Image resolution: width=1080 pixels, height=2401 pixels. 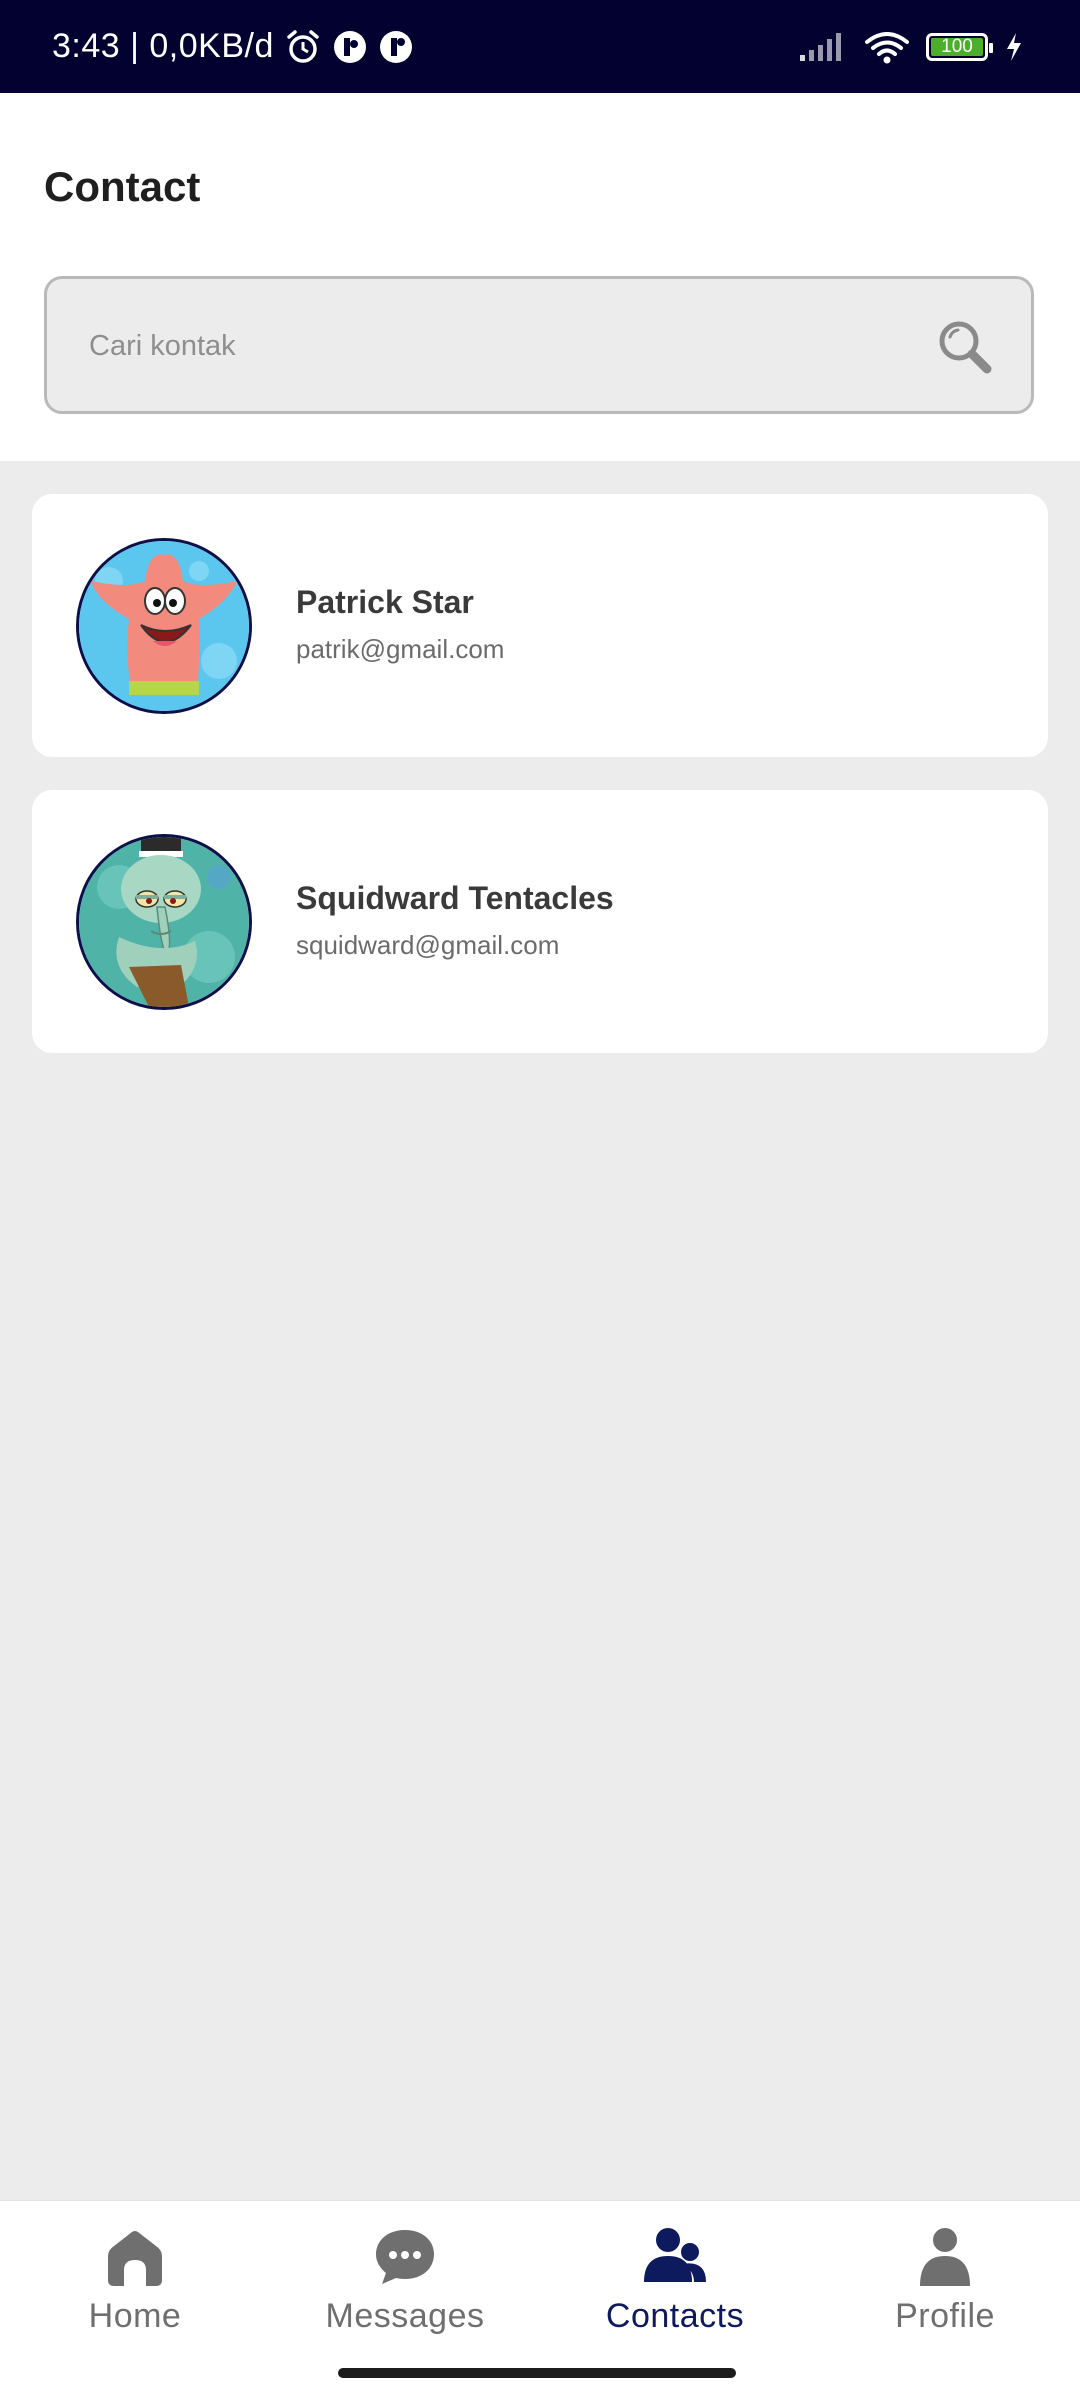 I want to click on home-icon, so click(x=135, y=2257).